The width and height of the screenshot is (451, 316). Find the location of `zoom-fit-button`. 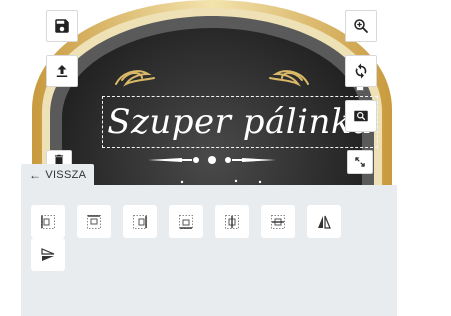

zoom-fit-button is located at coordinates (361, 116).